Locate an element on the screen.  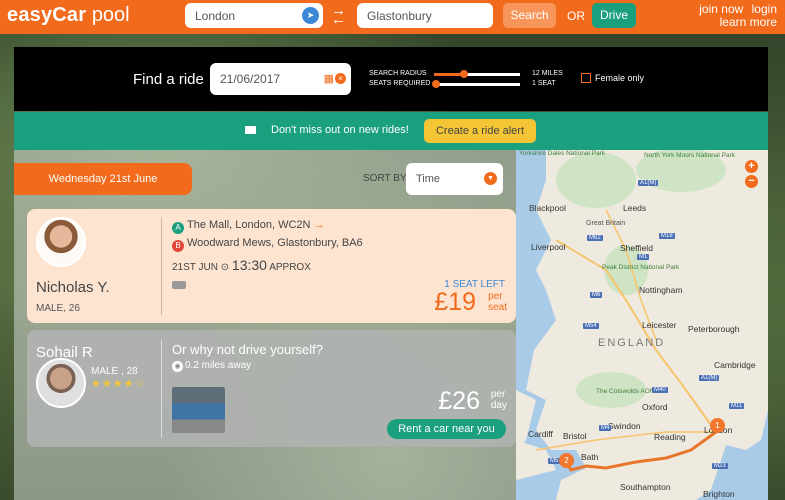
account-links: join now login learn more is located at coordinates (735, 16).